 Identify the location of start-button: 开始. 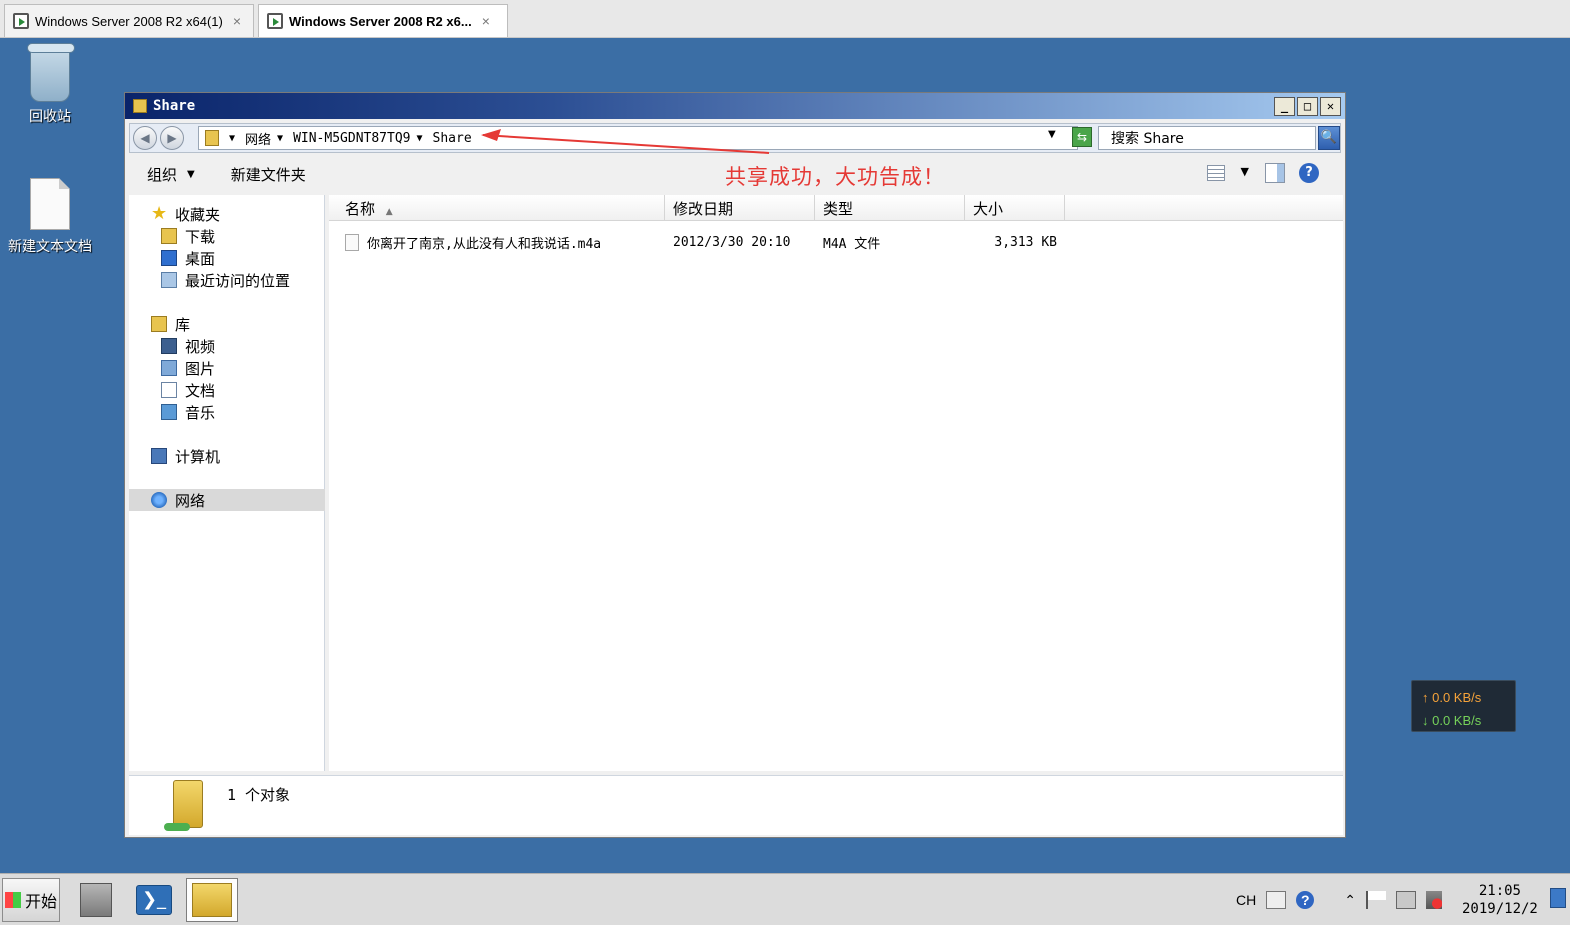
(31, 900).